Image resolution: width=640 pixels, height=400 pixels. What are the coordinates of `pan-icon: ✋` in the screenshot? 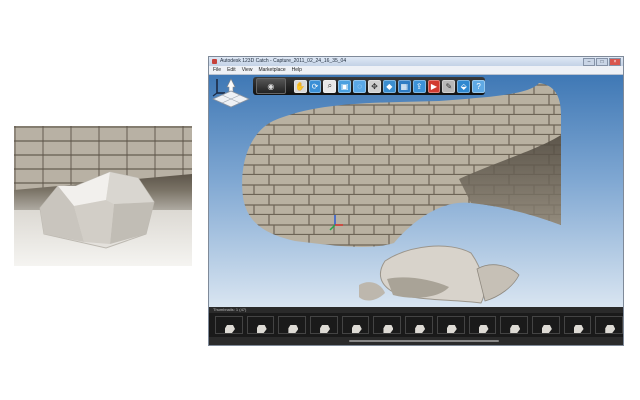 It's located at (300, 86).